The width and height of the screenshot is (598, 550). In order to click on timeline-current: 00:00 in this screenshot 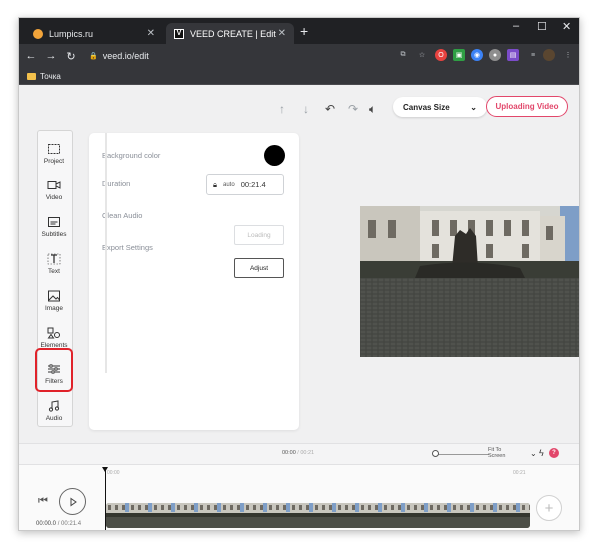, I will do `click(289, 453)`.